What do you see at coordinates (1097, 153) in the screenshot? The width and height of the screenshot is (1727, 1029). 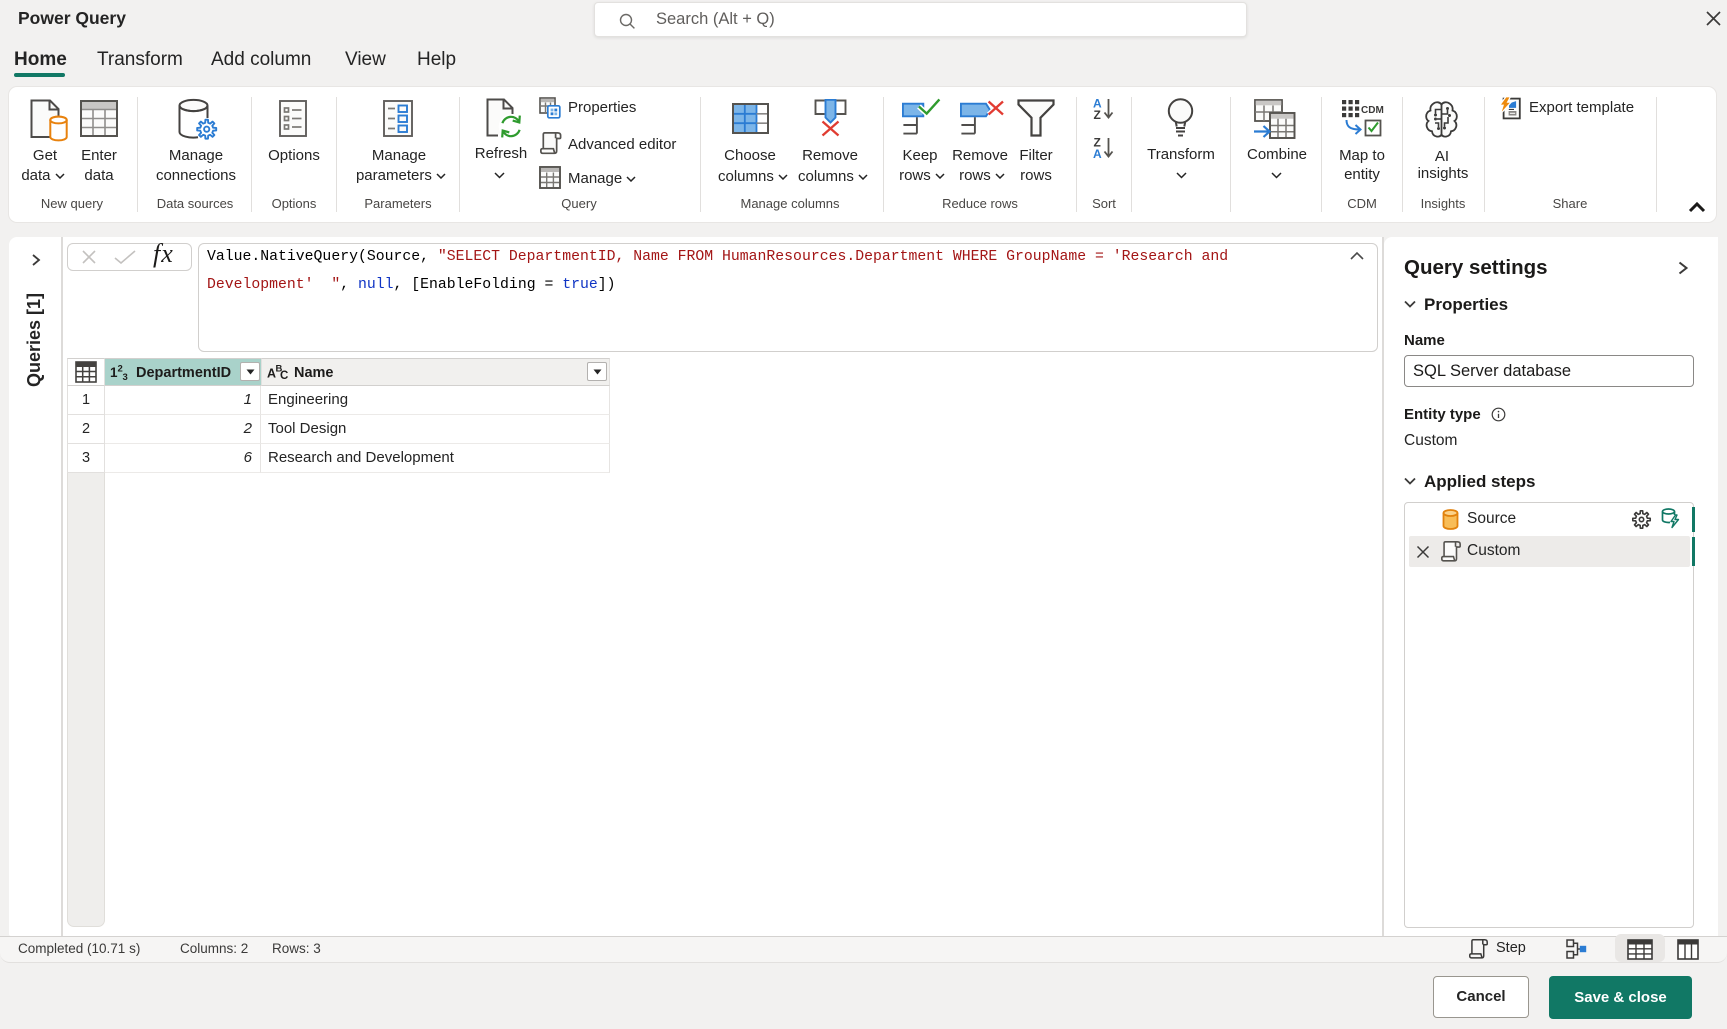 I see `svg-text: A` at bounding box center [1097, 153].